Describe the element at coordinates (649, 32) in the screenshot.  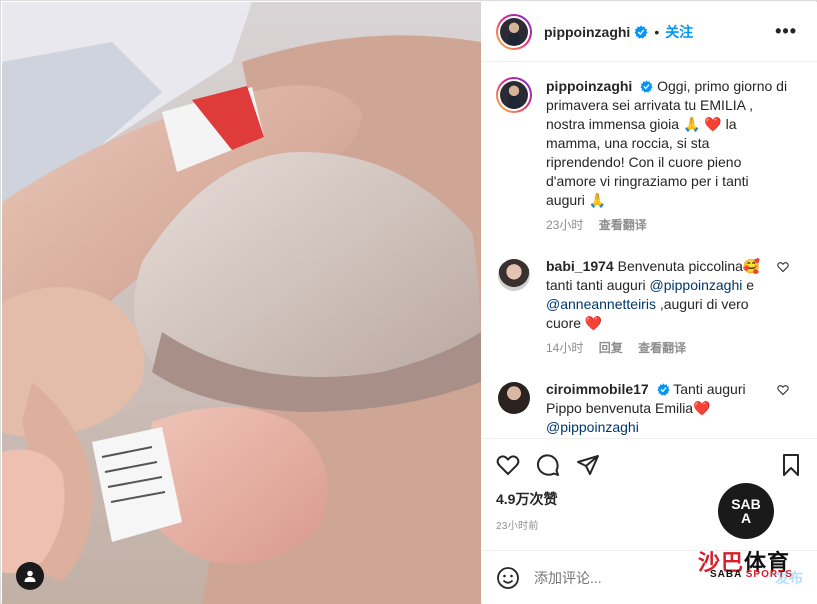
I see `post-header: pippoinzaghi • 关注 •••` at that location.